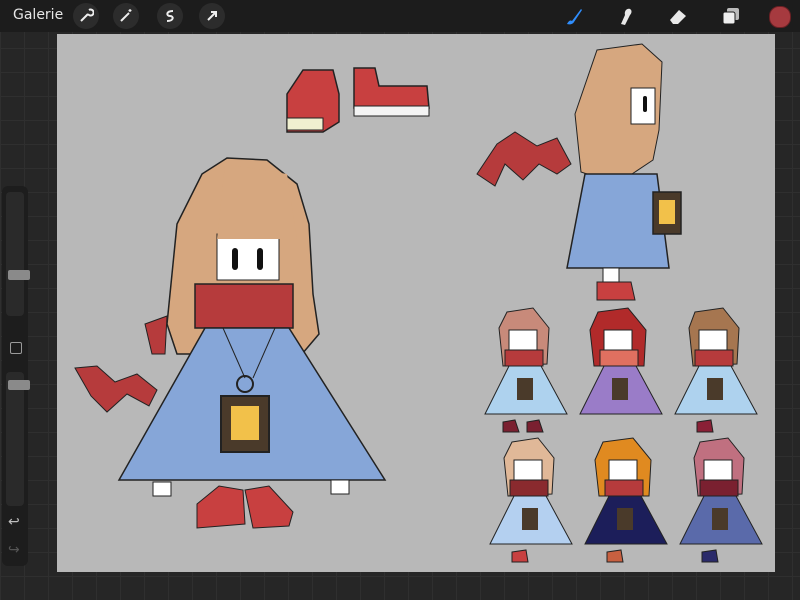  I want to click on boots-drawing, so click(358, 100).